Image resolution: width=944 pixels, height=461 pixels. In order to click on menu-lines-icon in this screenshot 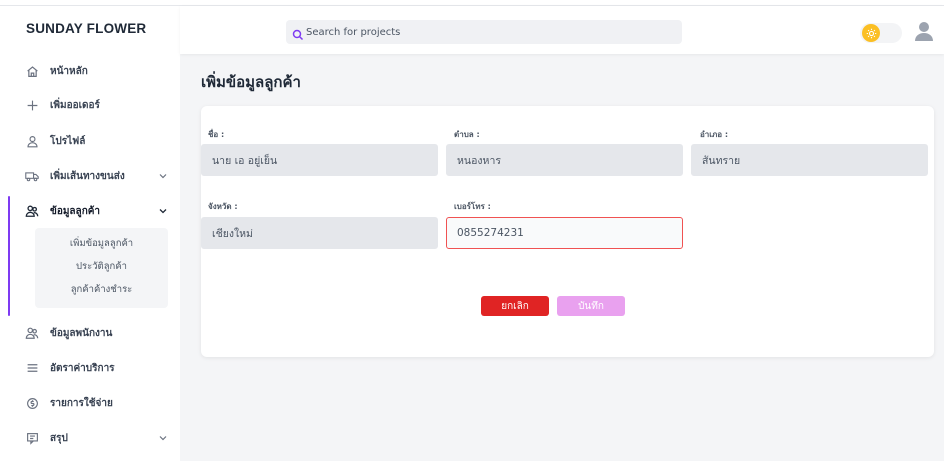, I will do `click(32, 368)`.